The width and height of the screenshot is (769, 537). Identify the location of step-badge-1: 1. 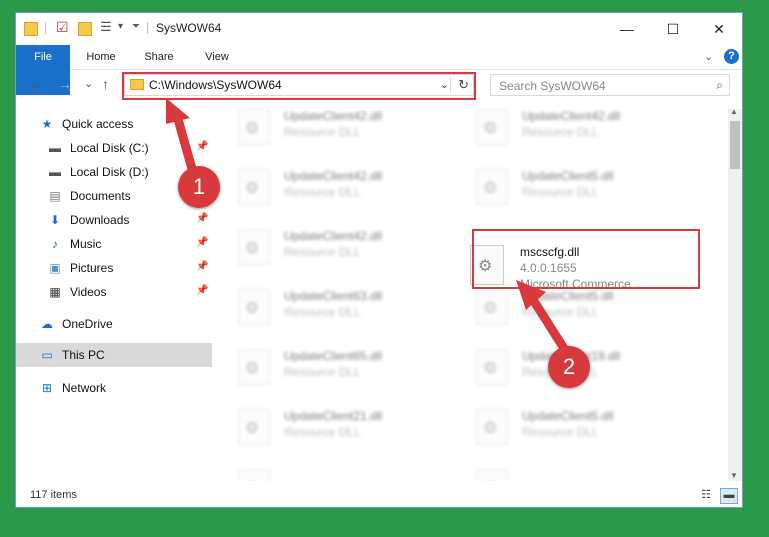
(199, 187).